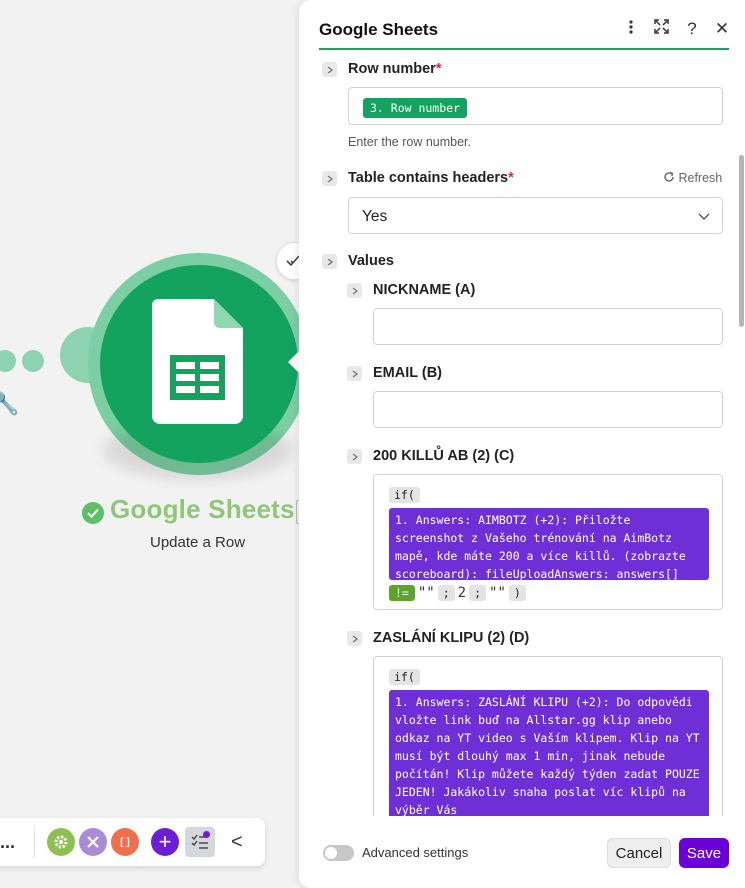 The width and height of the screenshot is (745, 888). I want to click on notification-dot, so click(206, 834).